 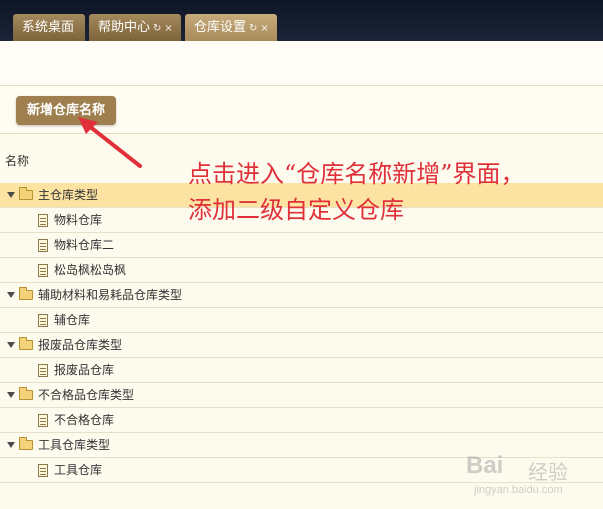 I want to click on tree-node-child: 辅仓库, so click(x=301, y=320).